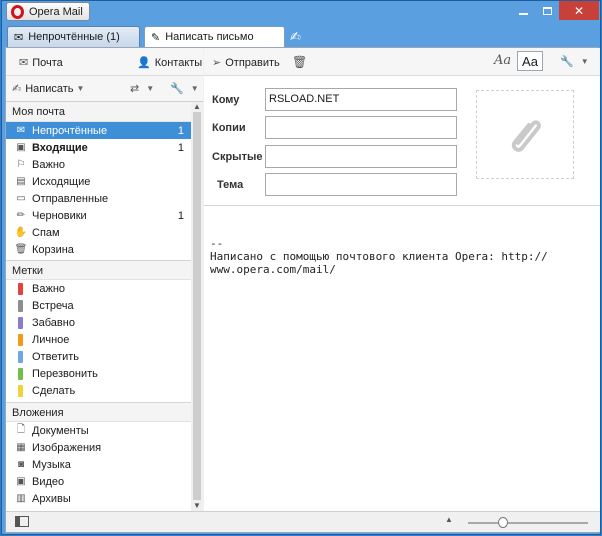  Describe the element at coordinates (142, 88) in the screenshot. I see `sync-button: ⇄ ▼` at that location.